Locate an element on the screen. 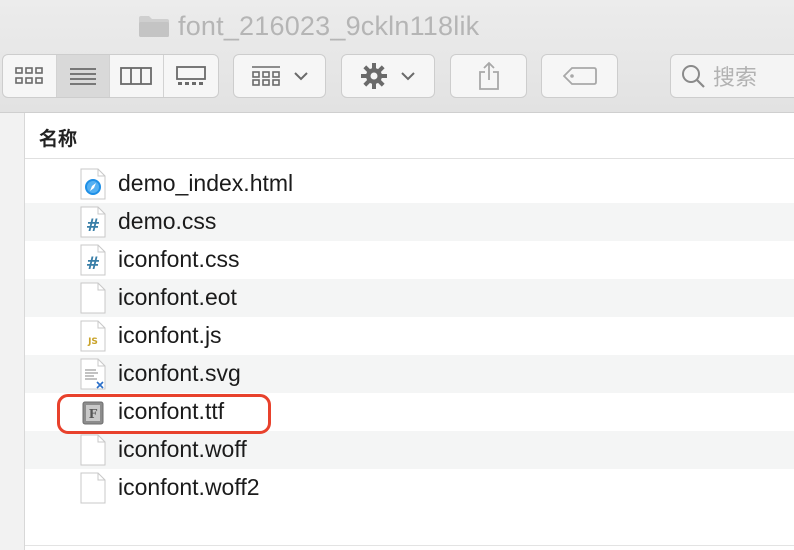  window-title: font_216023_9ckln118lik is located at coordinates (329, 26).